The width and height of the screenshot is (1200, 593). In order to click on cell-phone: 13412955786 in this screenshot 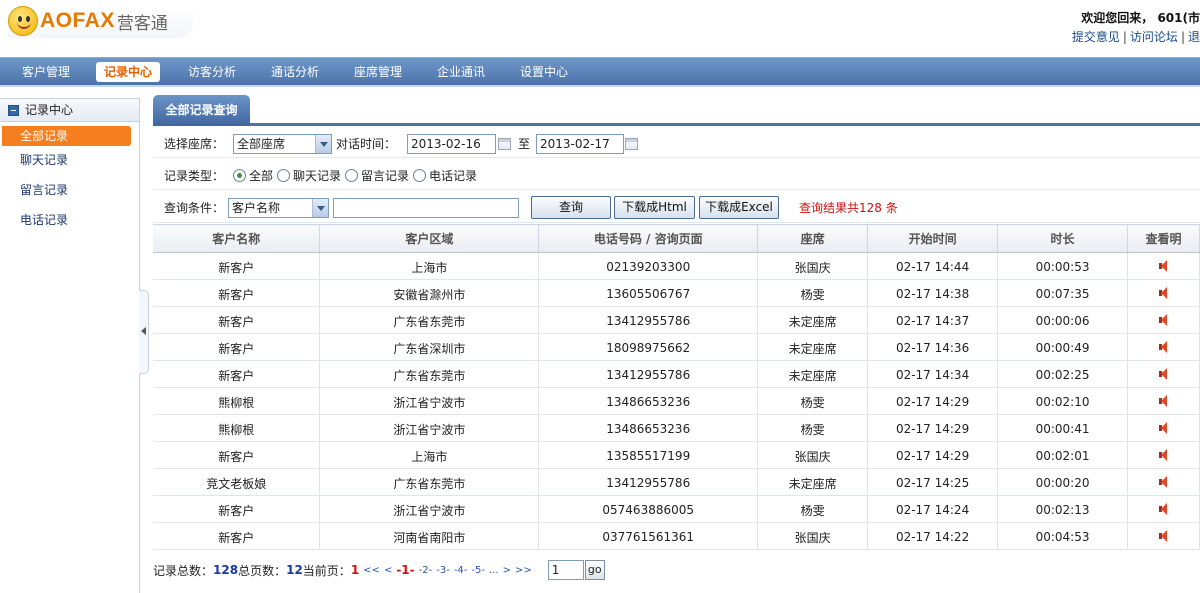, I will do `click(648, 320)`.